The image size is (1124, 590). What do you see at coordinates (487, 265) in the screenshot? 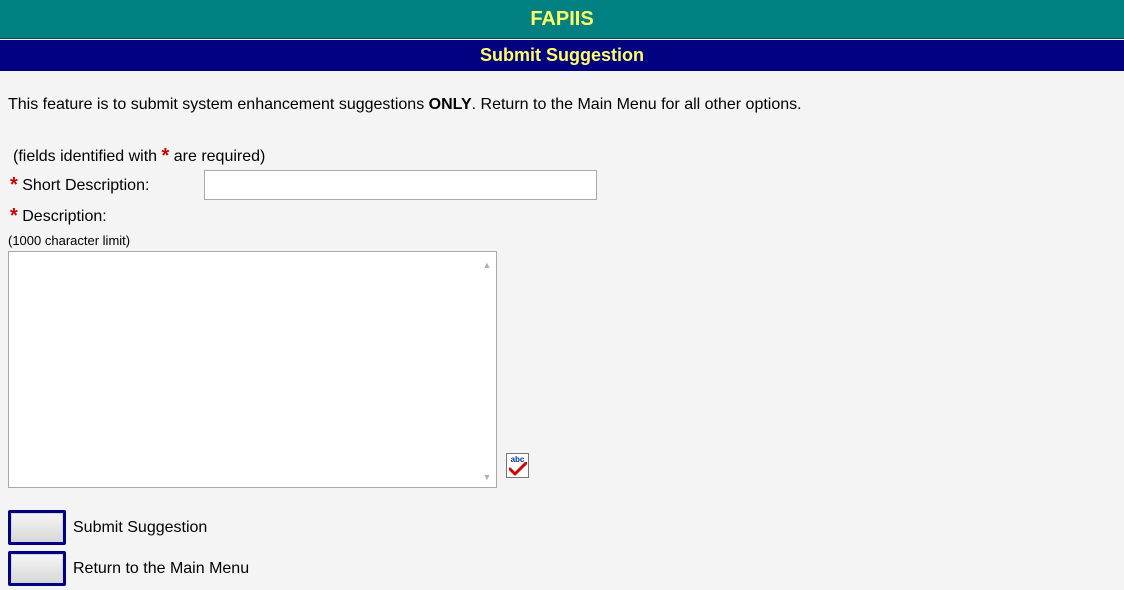
I see `scroll-up-arrow-icon: ▲` at bounding box center [487, 265].